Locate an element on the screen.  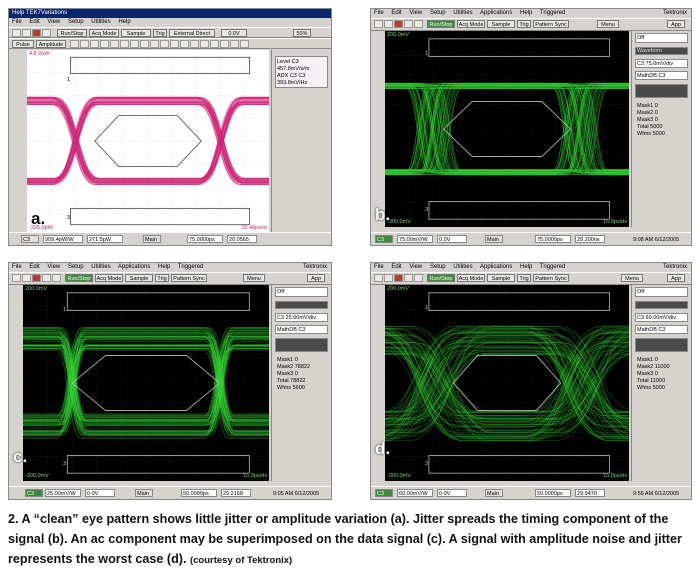
amplitude-select: Amplitude is located at coordinates (51, 44).